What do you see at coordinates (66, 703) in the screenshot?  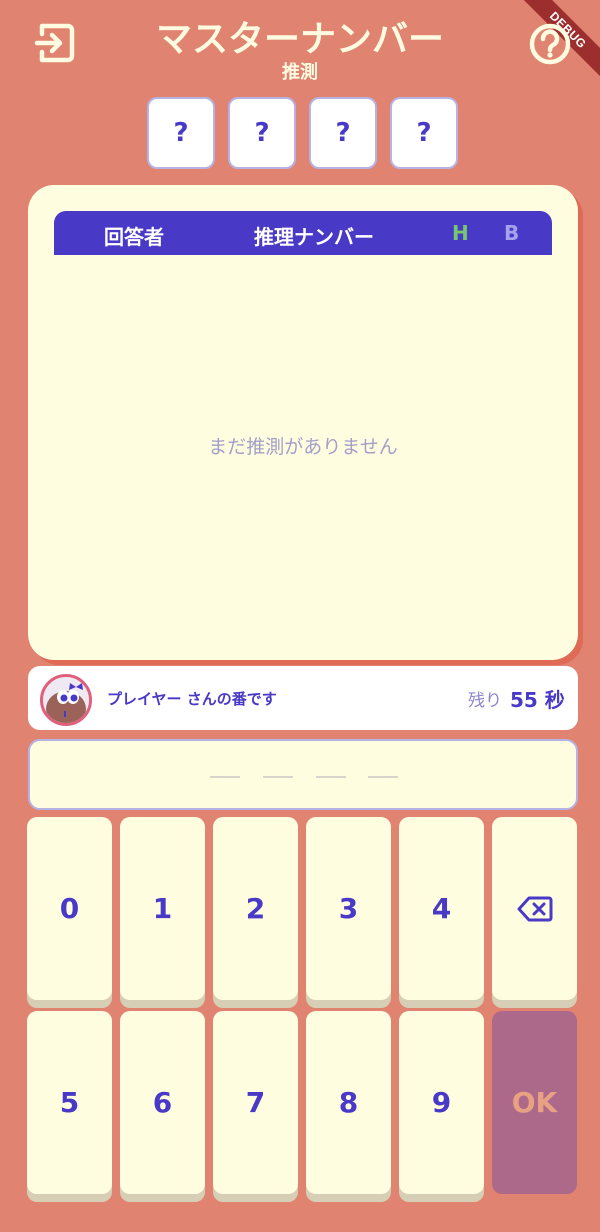 I see `character-icon` at bounding box center [66, 703].